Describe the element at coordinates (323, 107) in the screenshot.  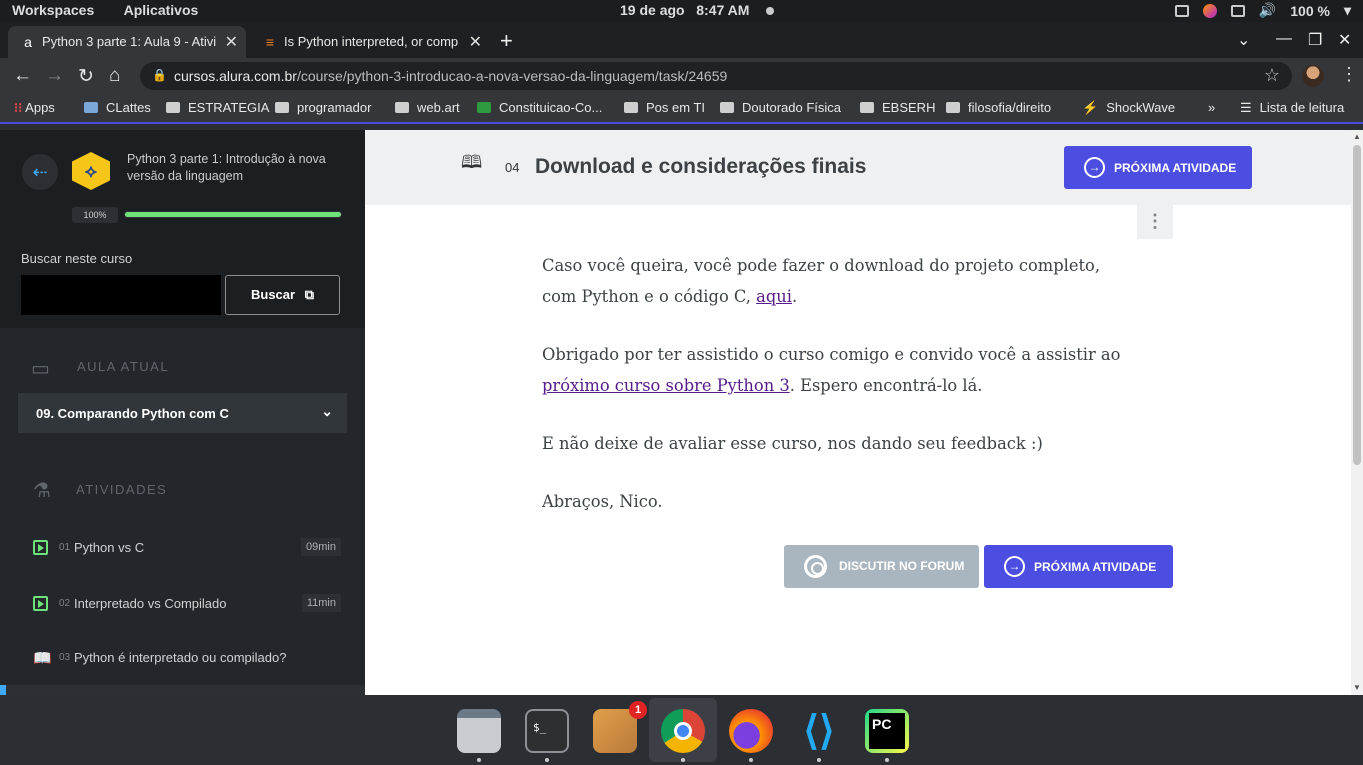
I see `bookmark-folder: programador` at that location.